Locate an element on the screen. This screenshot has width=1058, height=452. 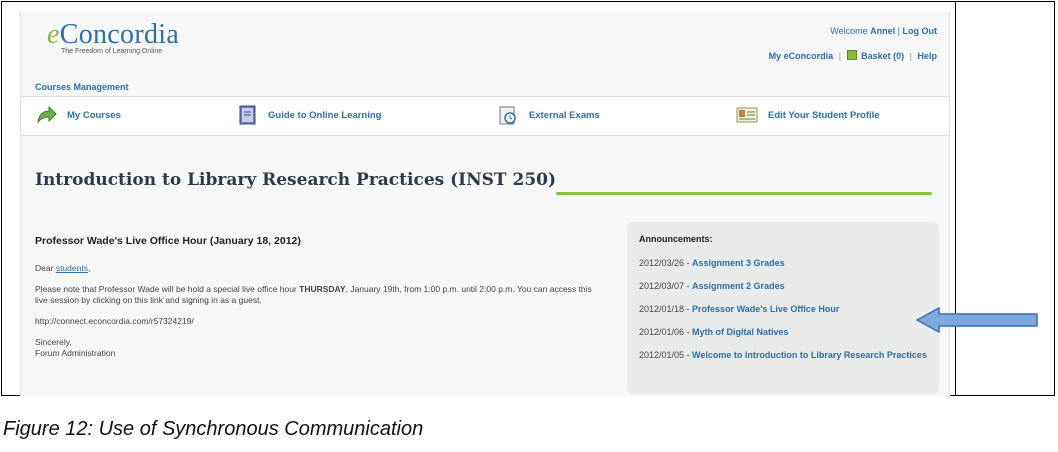
my-econcordia-link: My eConcordia is located at coordinates (801, 56).